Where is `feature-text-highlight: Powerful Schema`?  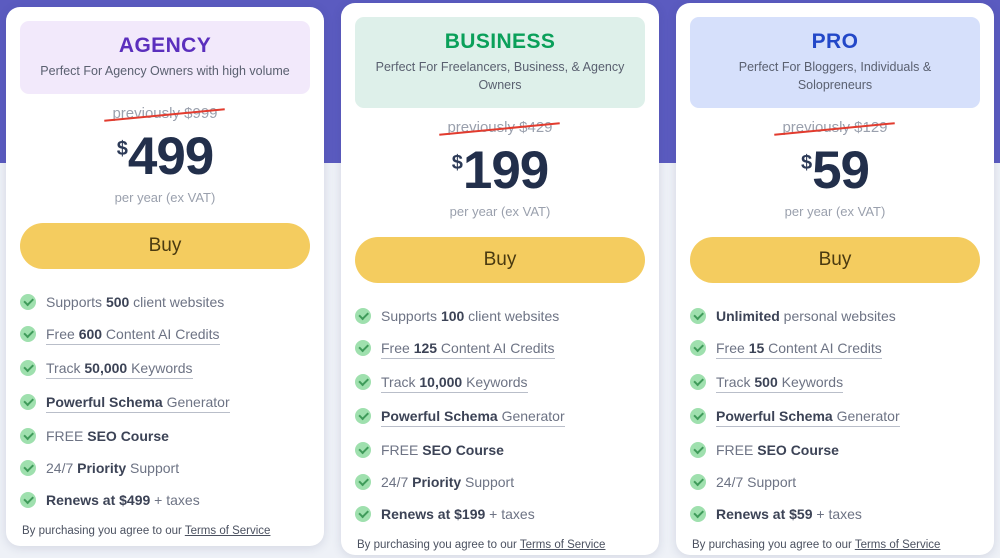 feature-text-highlight: Powerful Schema is located at coordinates (774, 416).